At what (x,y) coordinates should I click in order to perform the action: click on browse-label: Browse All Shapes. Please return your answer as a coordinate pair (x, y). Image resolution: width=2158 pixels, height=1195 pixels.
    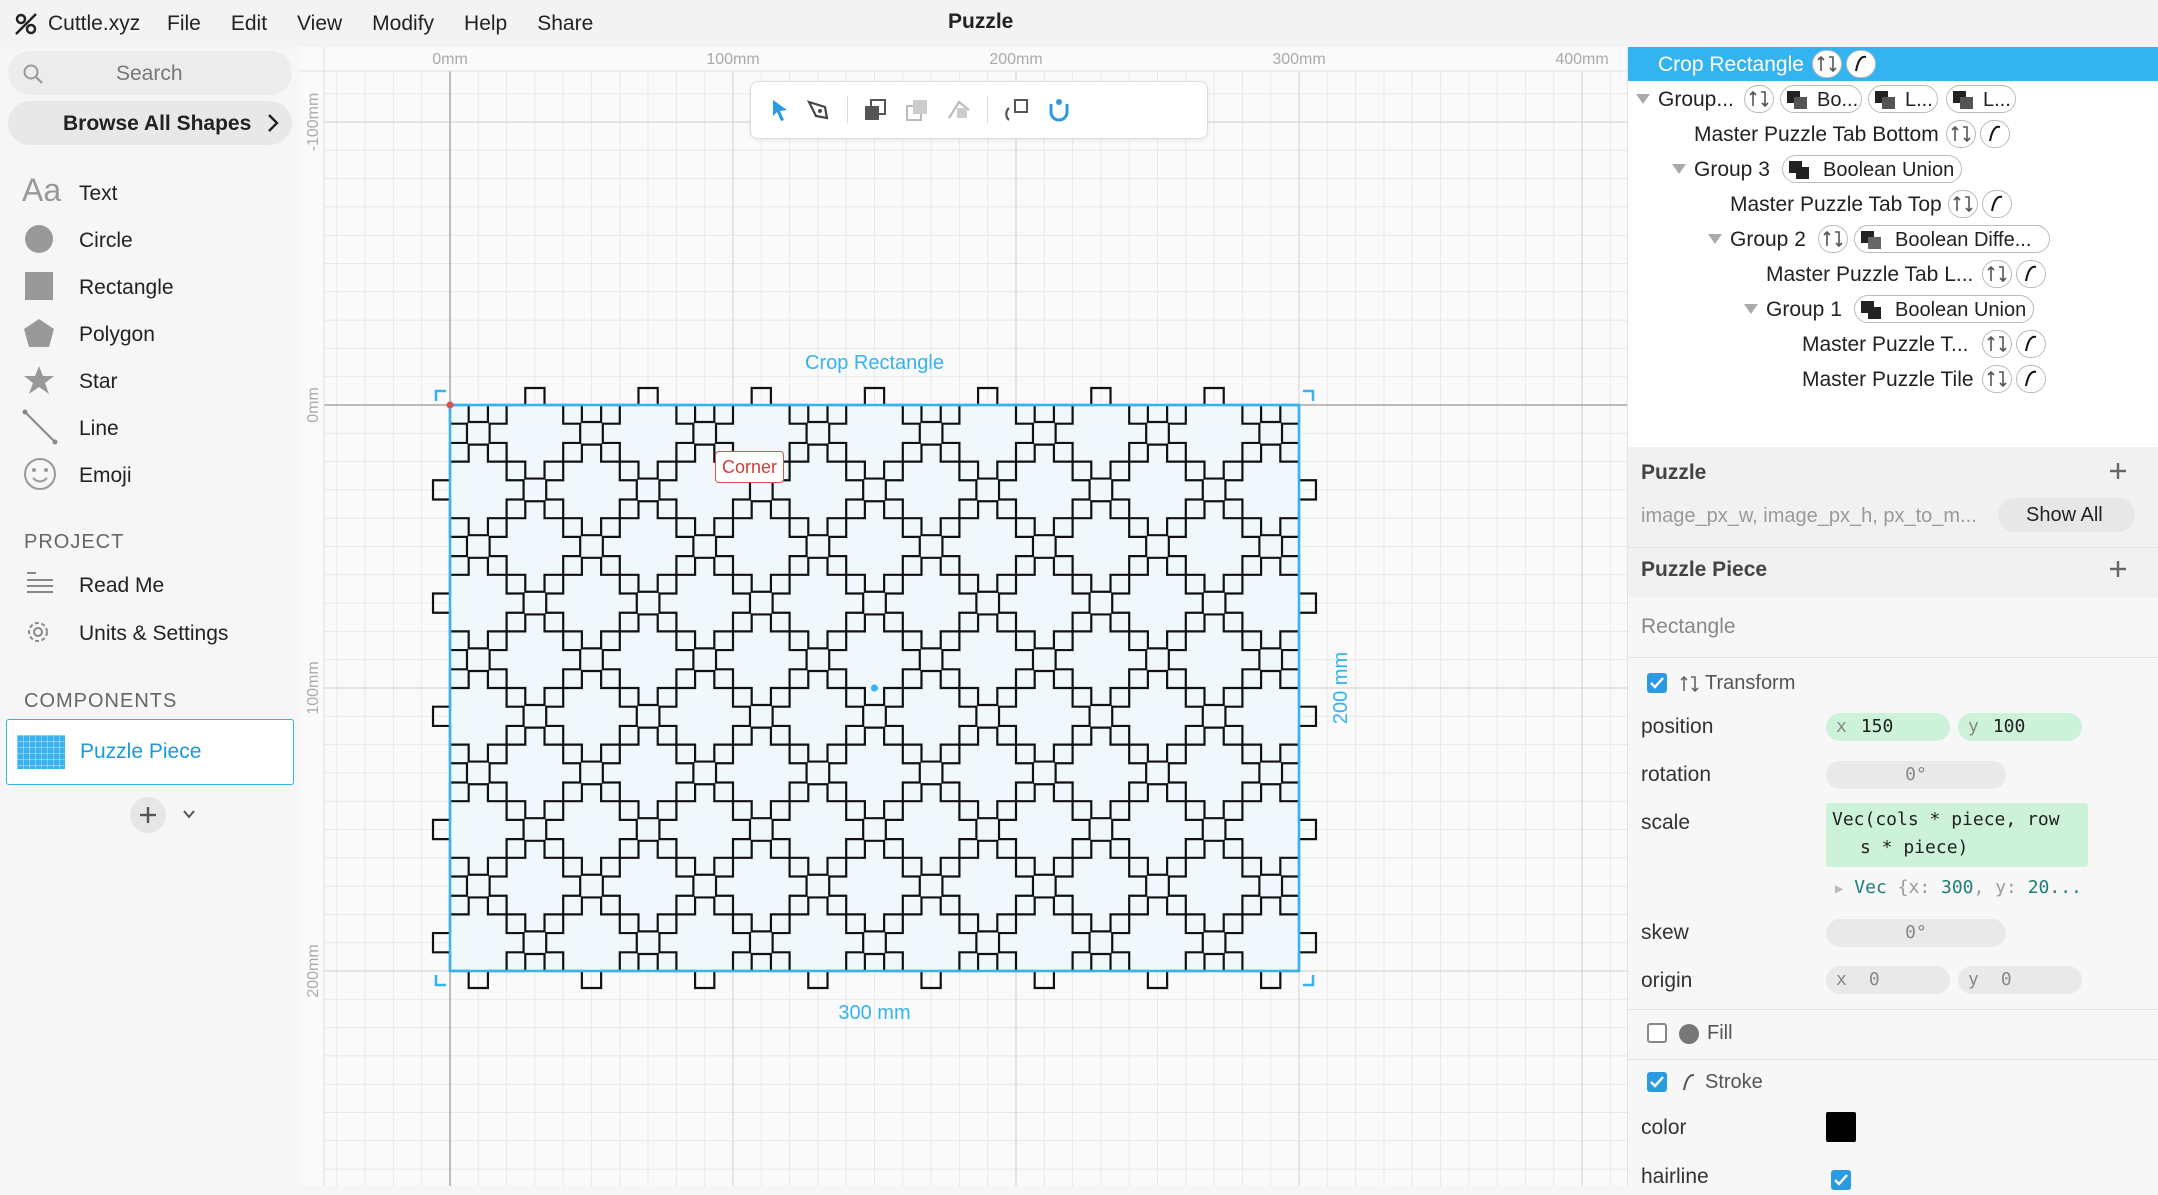
    Looking at the image, I should click on (157, 123).